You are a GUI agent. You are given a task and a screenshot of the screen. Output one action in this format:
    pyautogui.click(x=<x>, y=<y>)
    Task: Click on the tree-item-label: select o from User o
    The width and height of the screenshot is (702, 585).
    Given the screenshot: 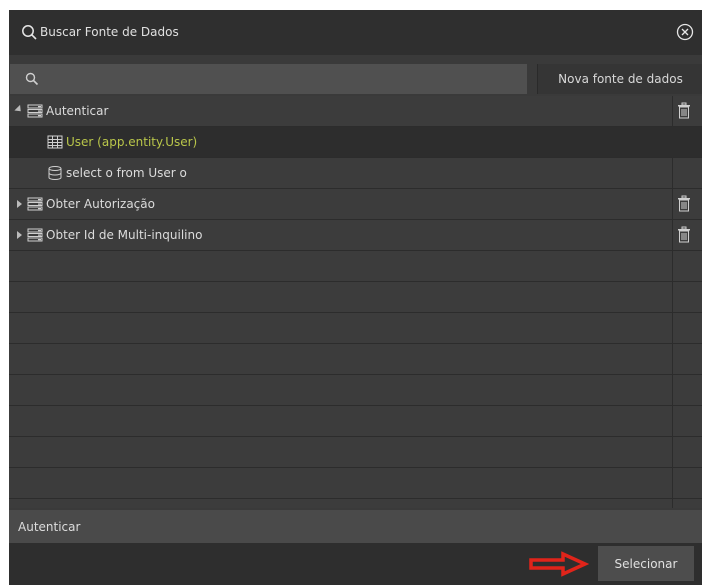 What is the action you would take?
    pyautogui.click(x=126, y=173)
    